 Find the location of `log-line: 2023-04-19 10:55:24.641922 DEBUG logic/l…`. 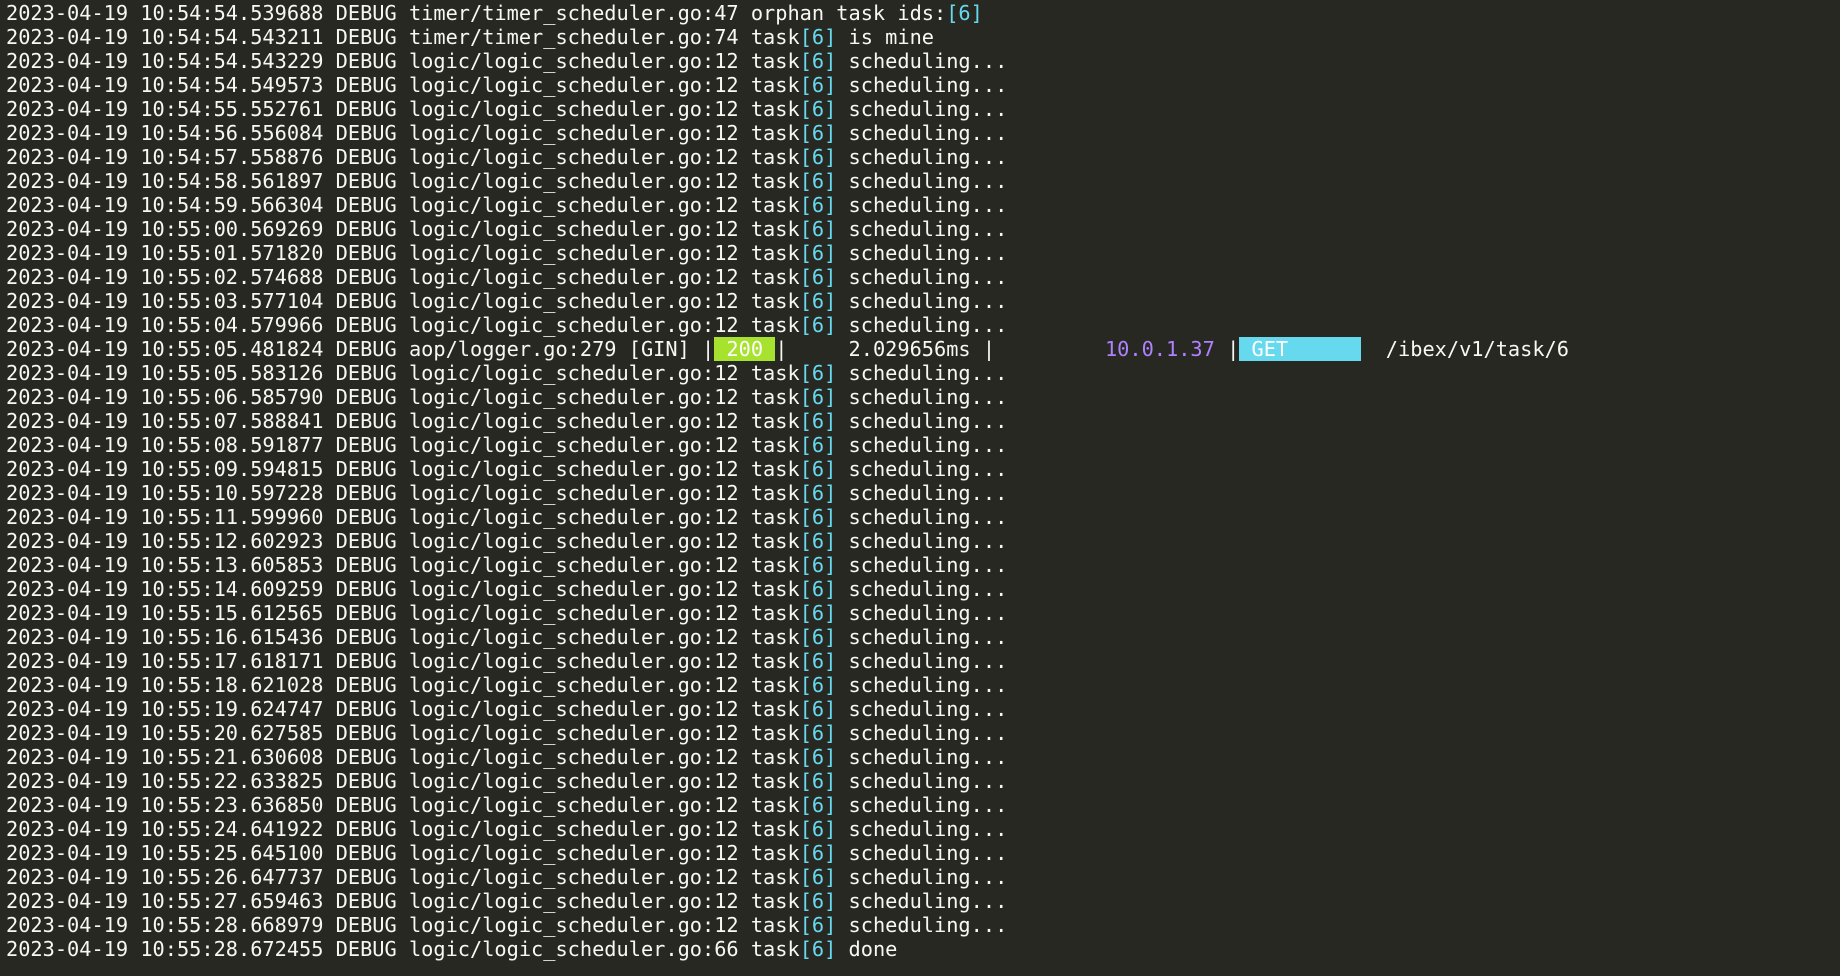

log-line: 2023-04-19 10:55:24.641922 DEBUG logic/l… is located at coordinates (923, 829).